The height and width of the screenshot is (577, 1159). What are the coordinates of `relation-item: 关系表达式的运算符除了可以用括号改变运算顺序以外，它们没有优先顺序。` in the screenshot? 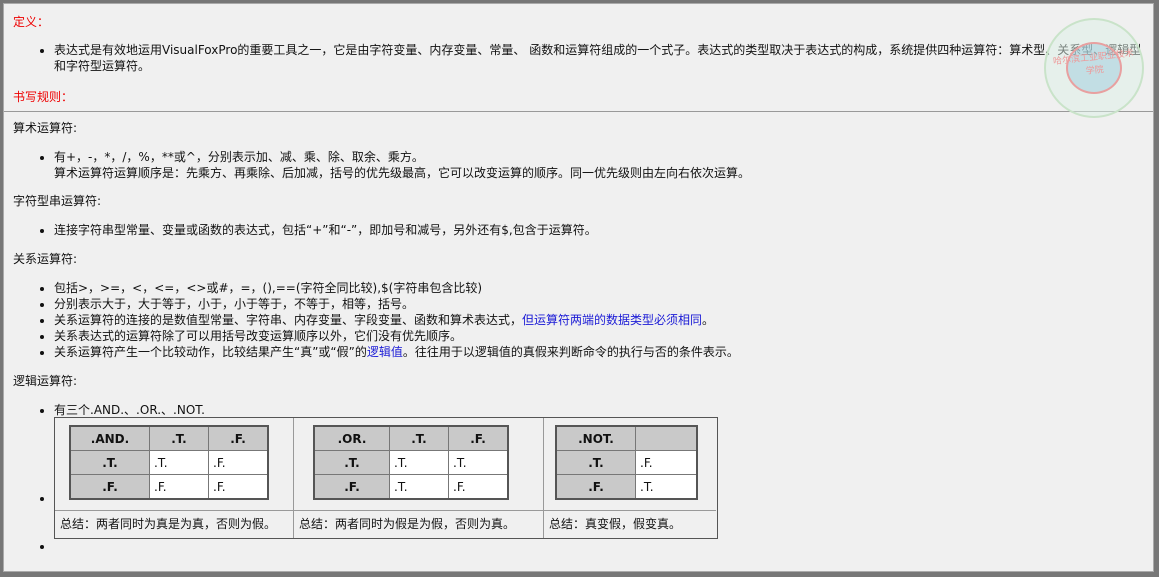 It's located at (396, 336).